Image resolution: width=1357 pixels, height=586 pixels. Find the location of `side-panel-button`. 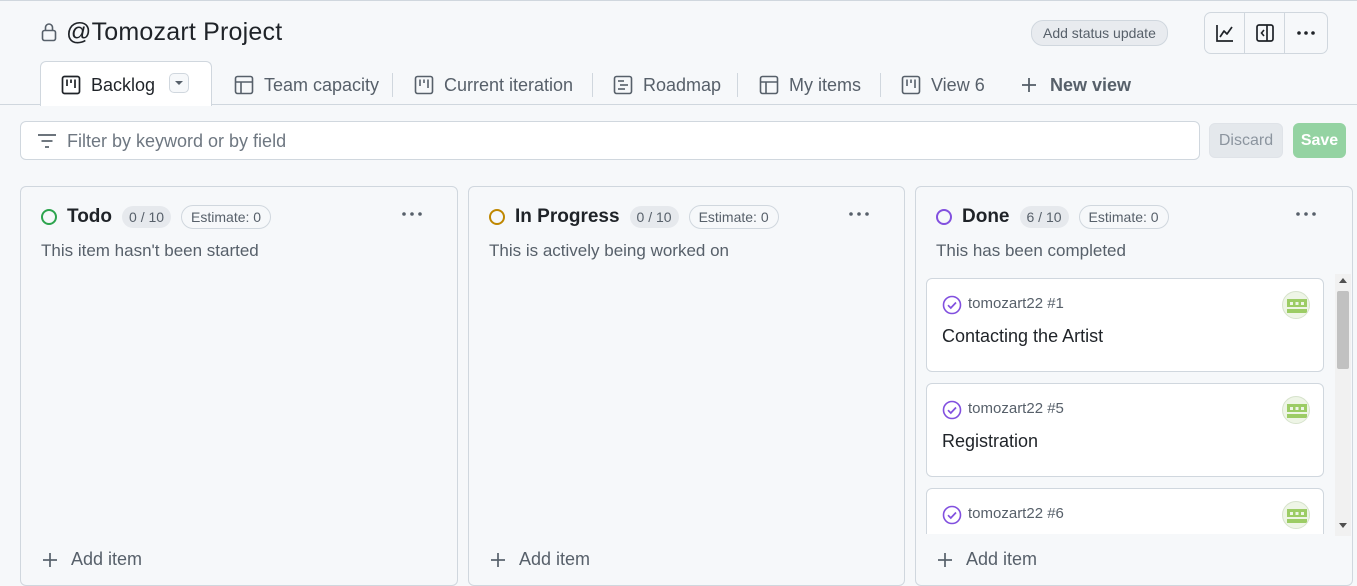

side-panel-button is located at coordinates (1265, 33).